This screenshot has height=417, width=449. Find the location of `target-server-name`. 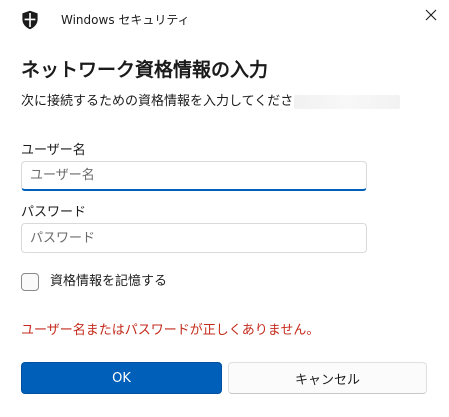

target-server-name is located at coordinates (347, 102).